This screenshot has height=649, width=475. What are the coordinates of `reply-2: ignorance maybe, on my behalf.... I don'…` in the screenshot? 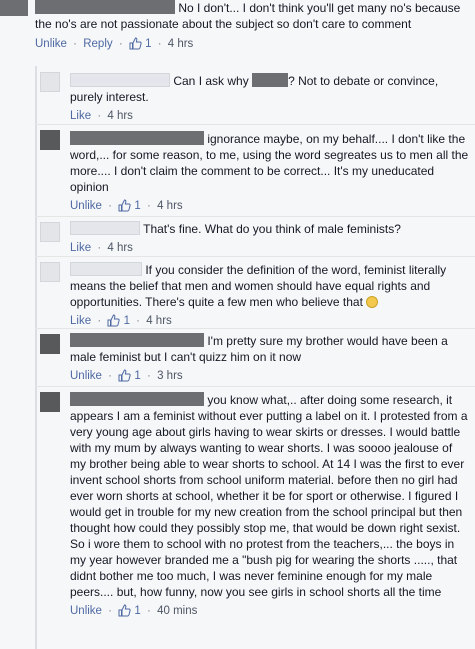 It's located at (255, 171).